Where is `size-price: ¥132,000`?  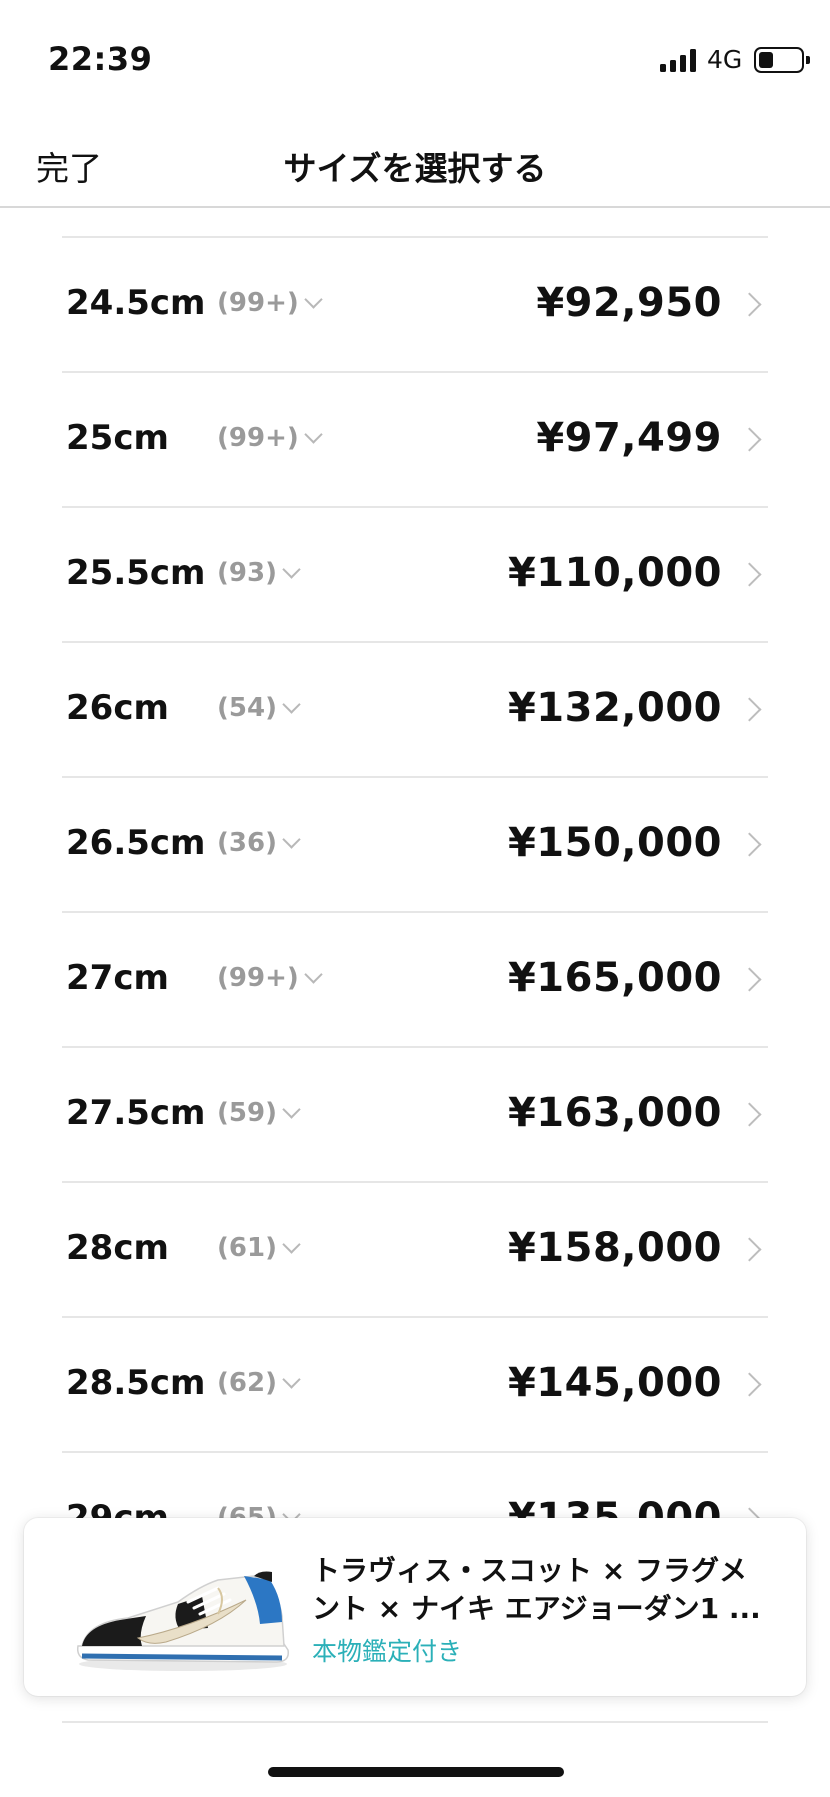
size-price: ¥132,000 is located at coordinates (614, 708).